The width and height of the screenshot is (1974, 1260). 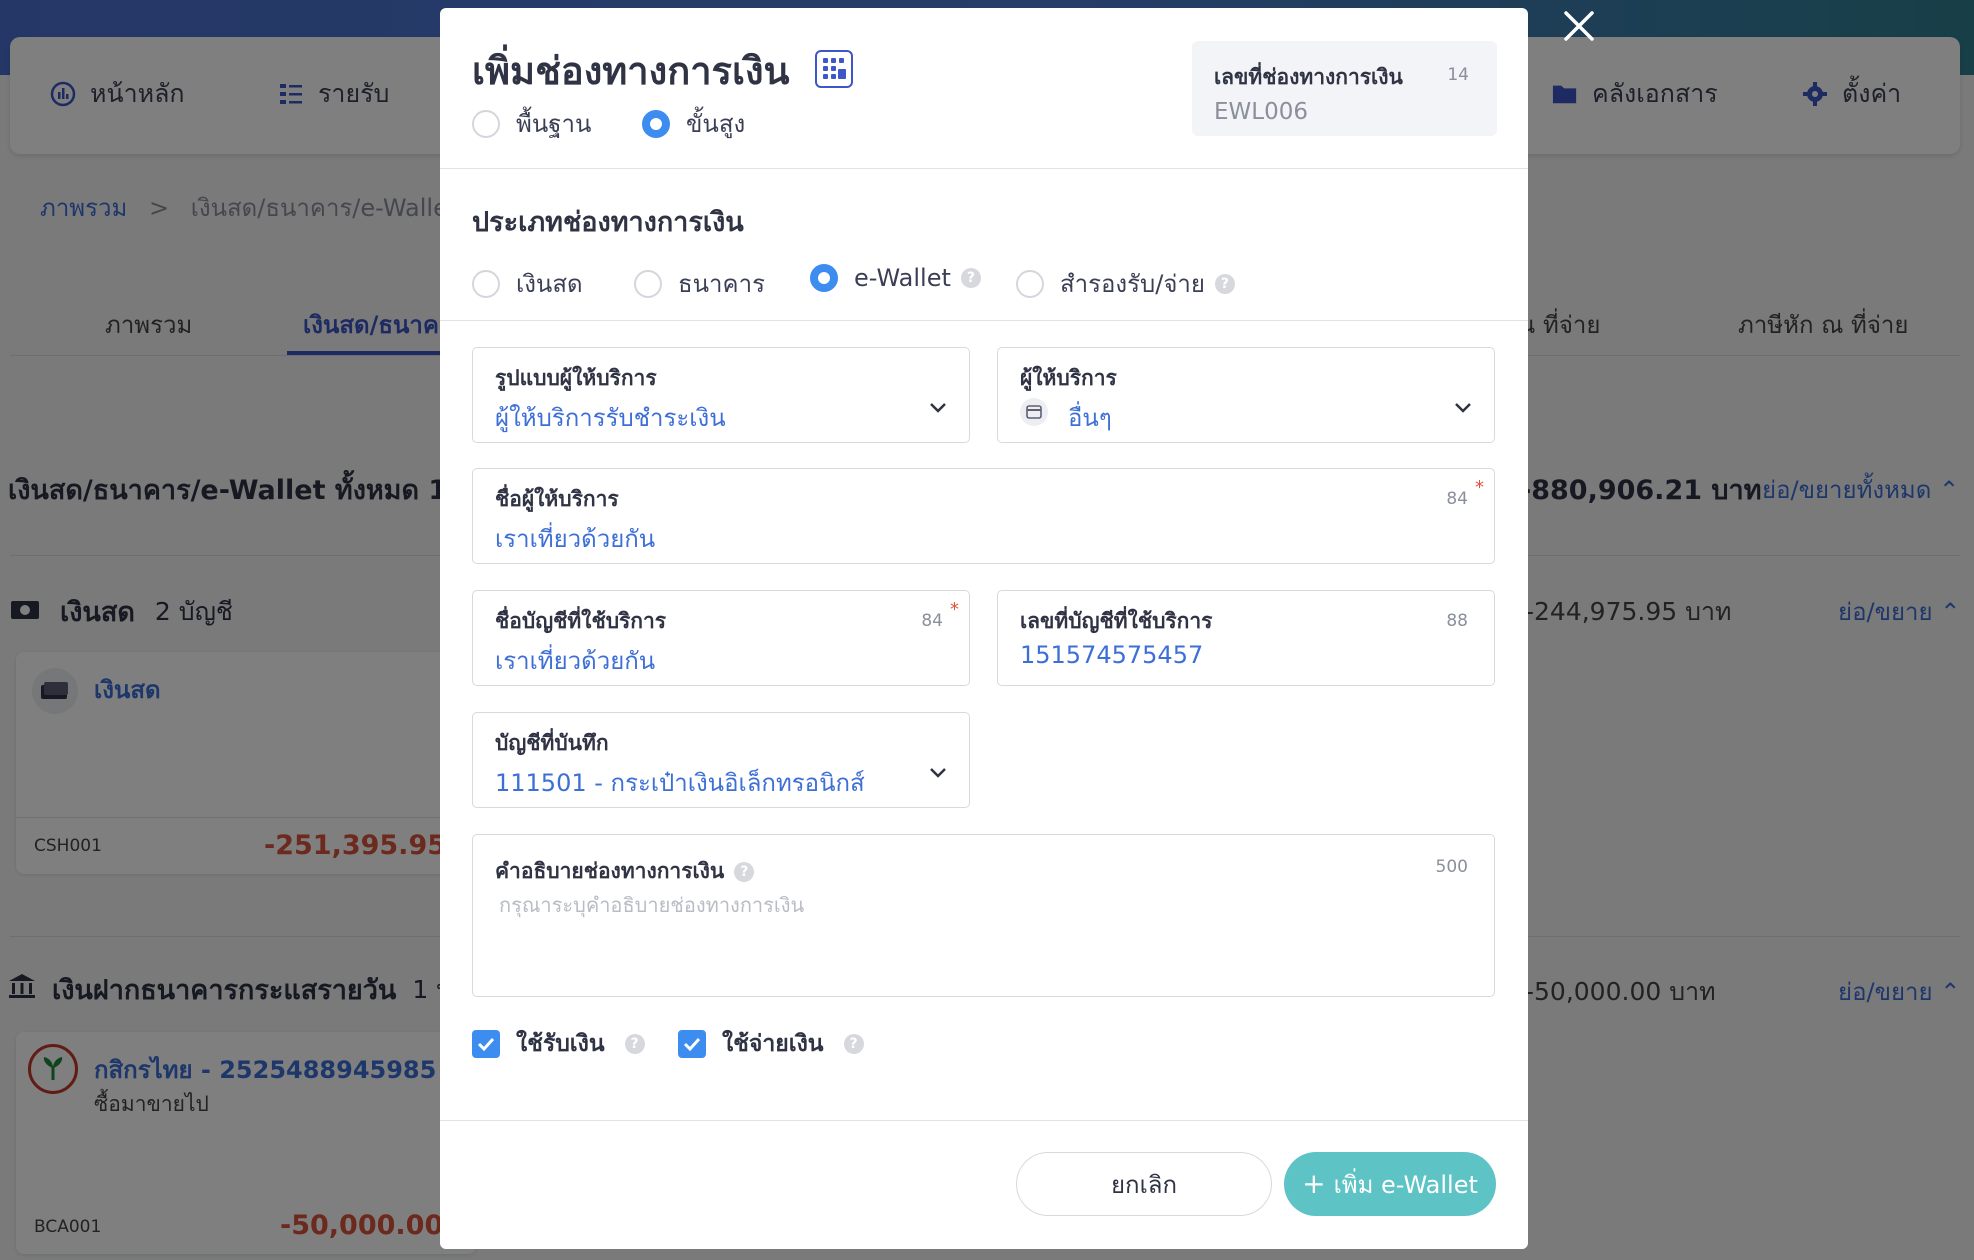 I want to click on mode-basic-label: พื้นฐาน, so click(x=554, y=124).